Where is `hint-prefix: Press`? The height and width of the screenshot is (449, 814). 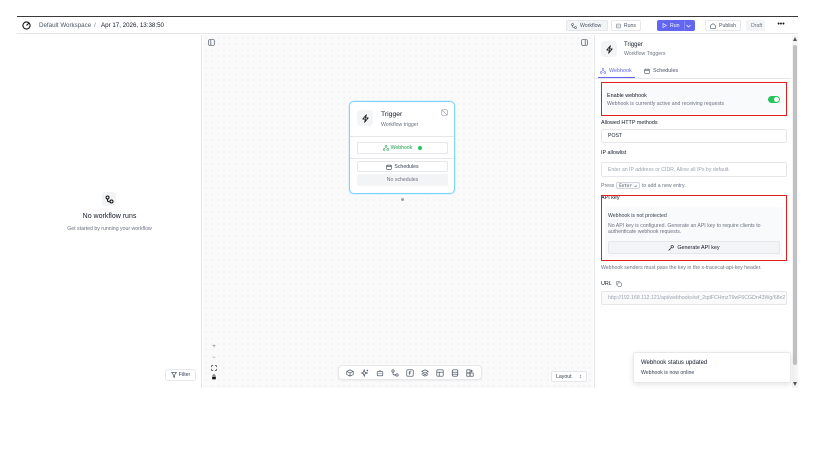 hint-prefix: Press is located at coordinates (608, 185).